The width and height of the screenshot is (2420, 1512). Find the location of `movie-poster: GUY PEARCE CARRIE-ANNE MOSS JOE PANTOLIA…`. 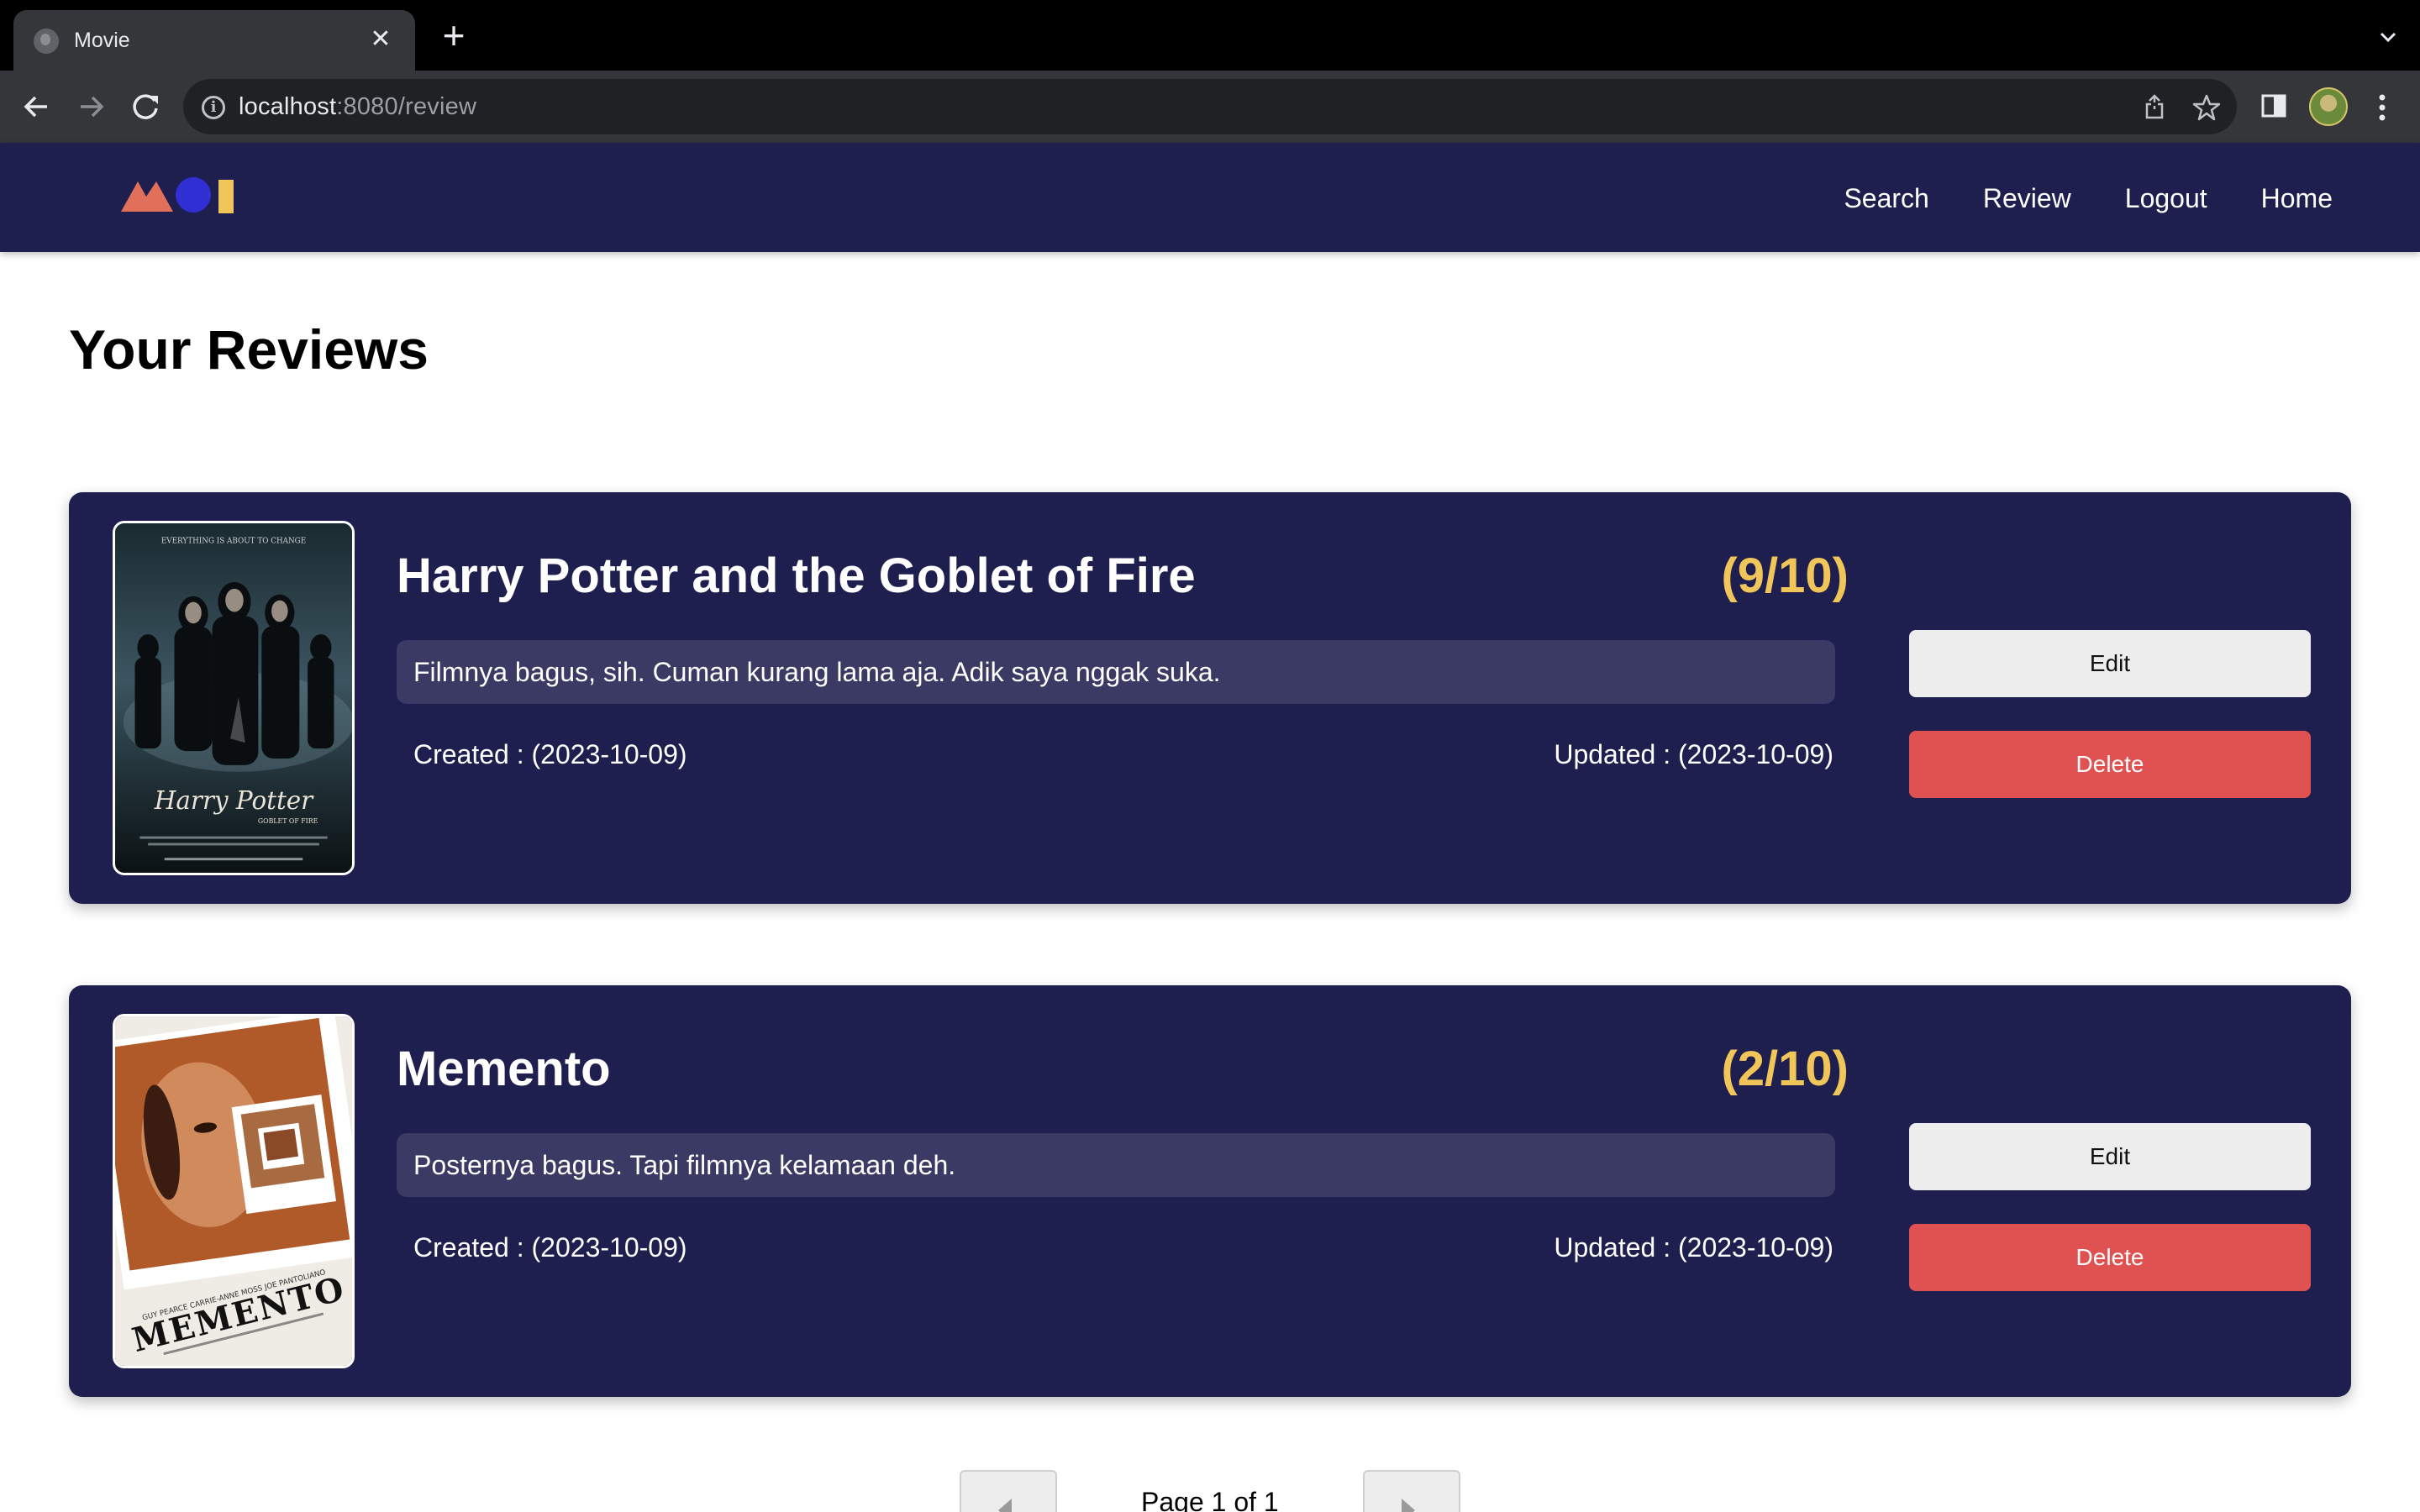

movie-poster: GUY PEARCE CARRIE-ANNE MOSS JOE PANTOLIA… is located at coordinates (234, 1191).